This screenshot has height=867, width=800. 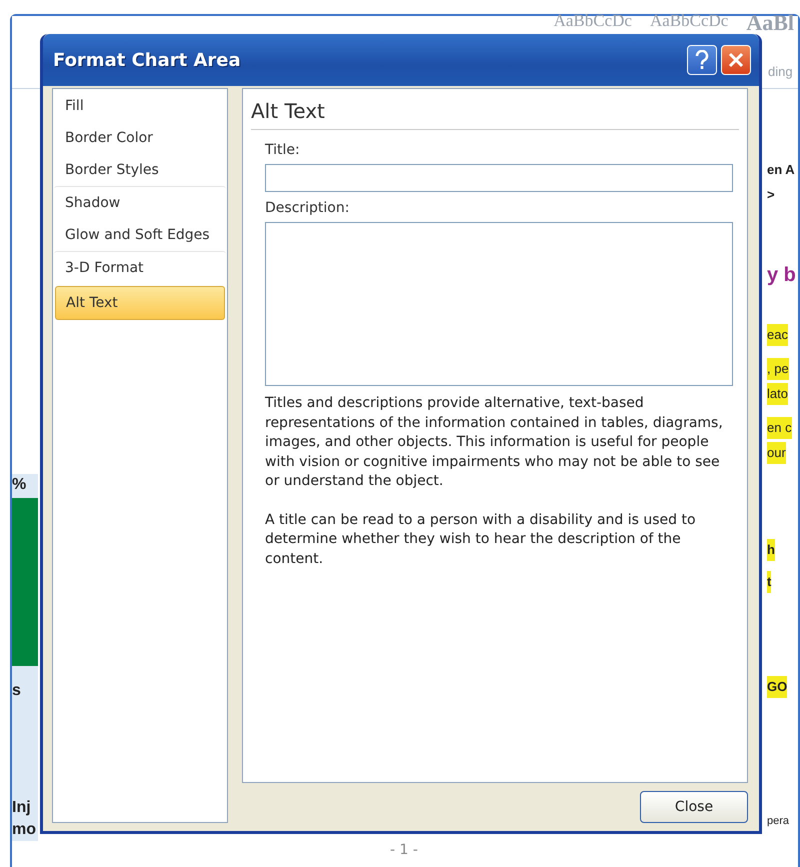 I want to click on help-text: Titles and descriptions provide alternative, text-based representations of the information contained in tables, diagrams, images, and other objects. This information is useful for people with vision or cognitive impairments who may not be able to see or understand the object., so click(x=494, y=442).